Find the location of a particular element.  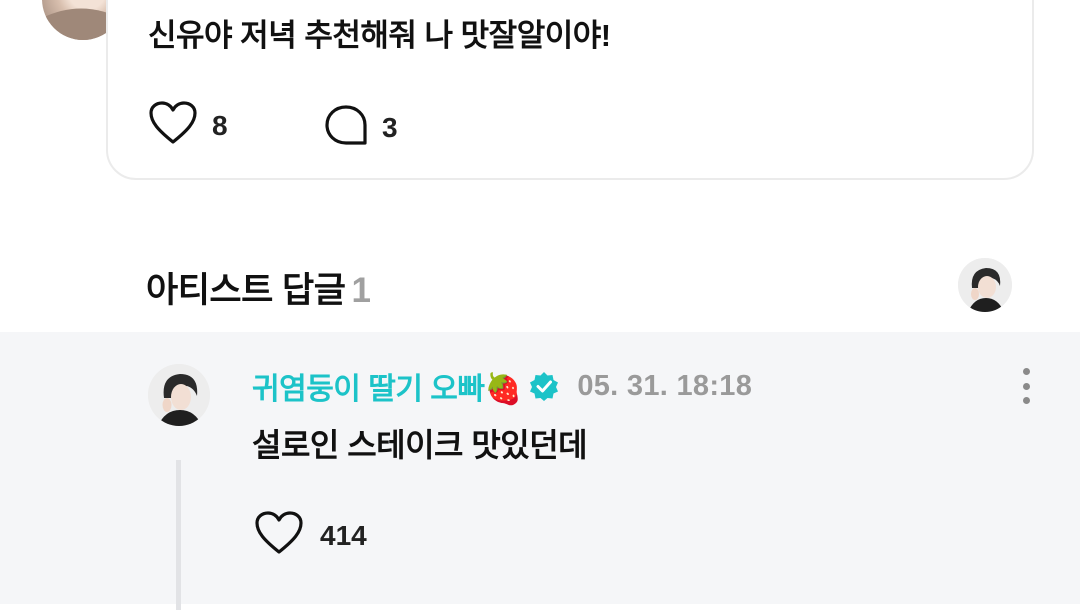

artist-name: 귀염둥이 딸기 오빠🍓 is located at coordinates (387, 386).